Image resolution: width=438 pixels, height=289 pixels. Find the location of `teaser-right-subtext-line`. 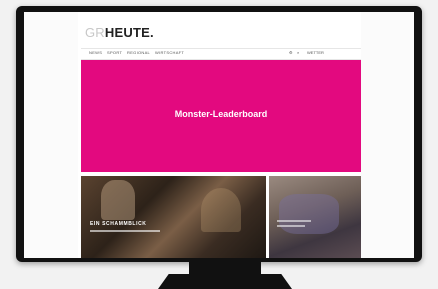

teaser-right-subtext-line is located at coordinates (291, 226).